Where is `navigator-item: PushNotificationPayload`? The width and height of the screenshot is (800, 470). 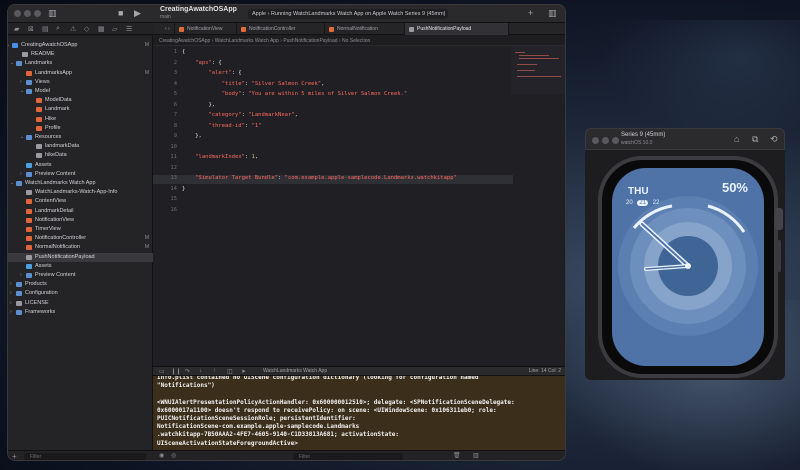 navigator-item: PushNotificationPayload is located at coordinates (80, 257).